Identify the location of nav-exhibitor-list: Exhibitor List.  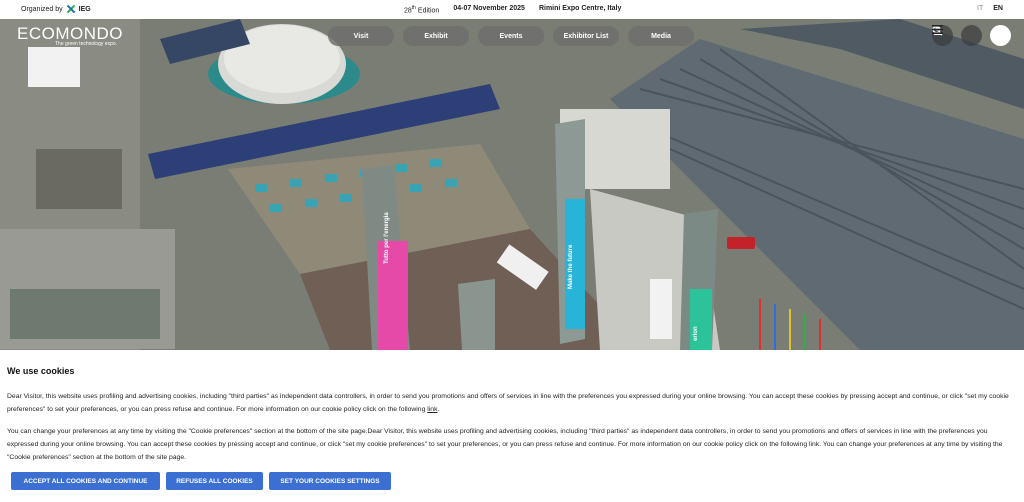
(586, 36).